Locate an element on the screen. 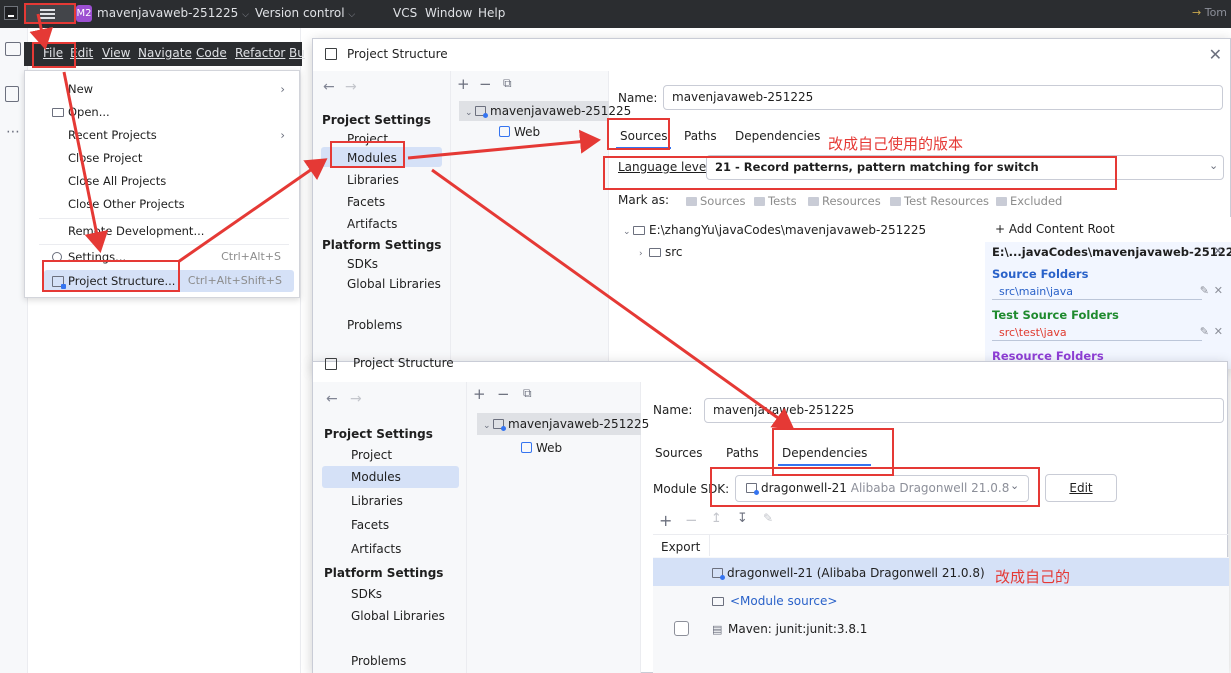 The image size is (1231, 673). dependency-junit: ▤ Maven: junit:junit:3.8.1 is located at coordinates (789, 629).